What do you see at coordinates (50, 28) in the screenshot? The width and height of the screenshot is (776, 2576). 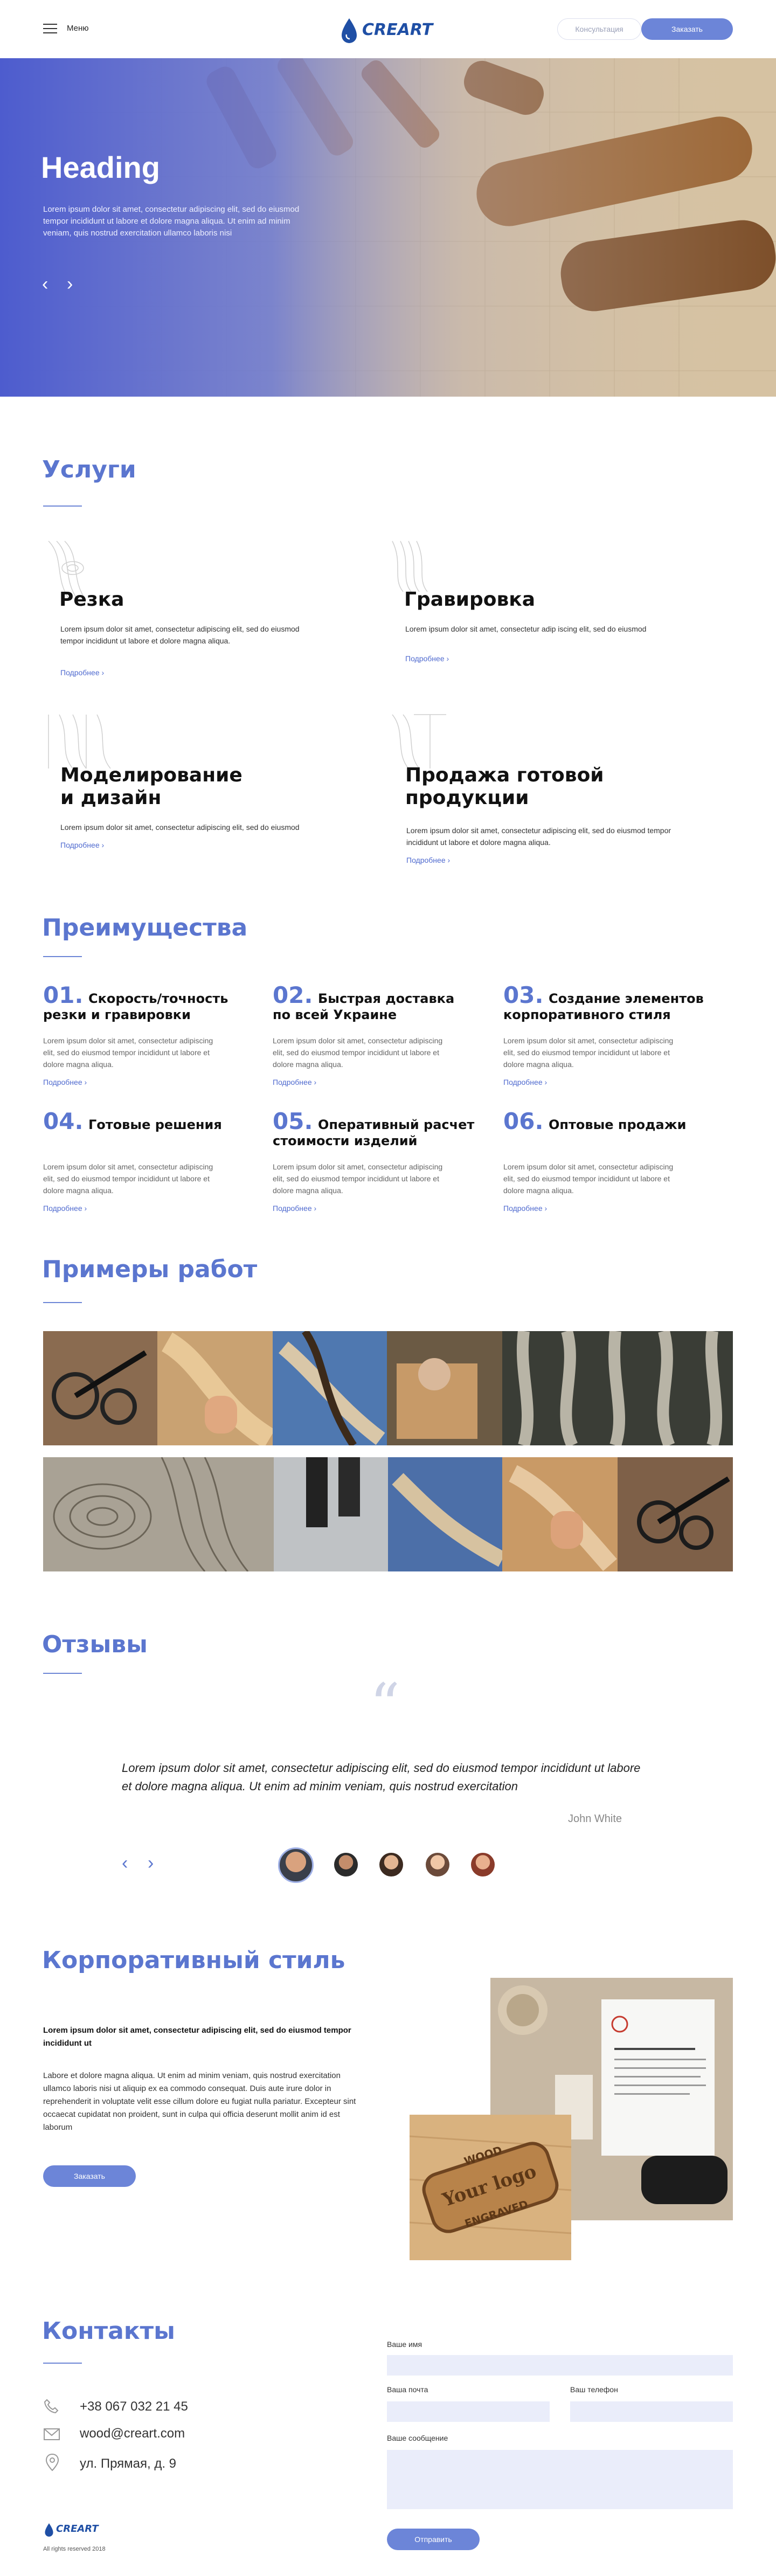 I see `hamburger-menu-icon` at bounding box center [50, 28].